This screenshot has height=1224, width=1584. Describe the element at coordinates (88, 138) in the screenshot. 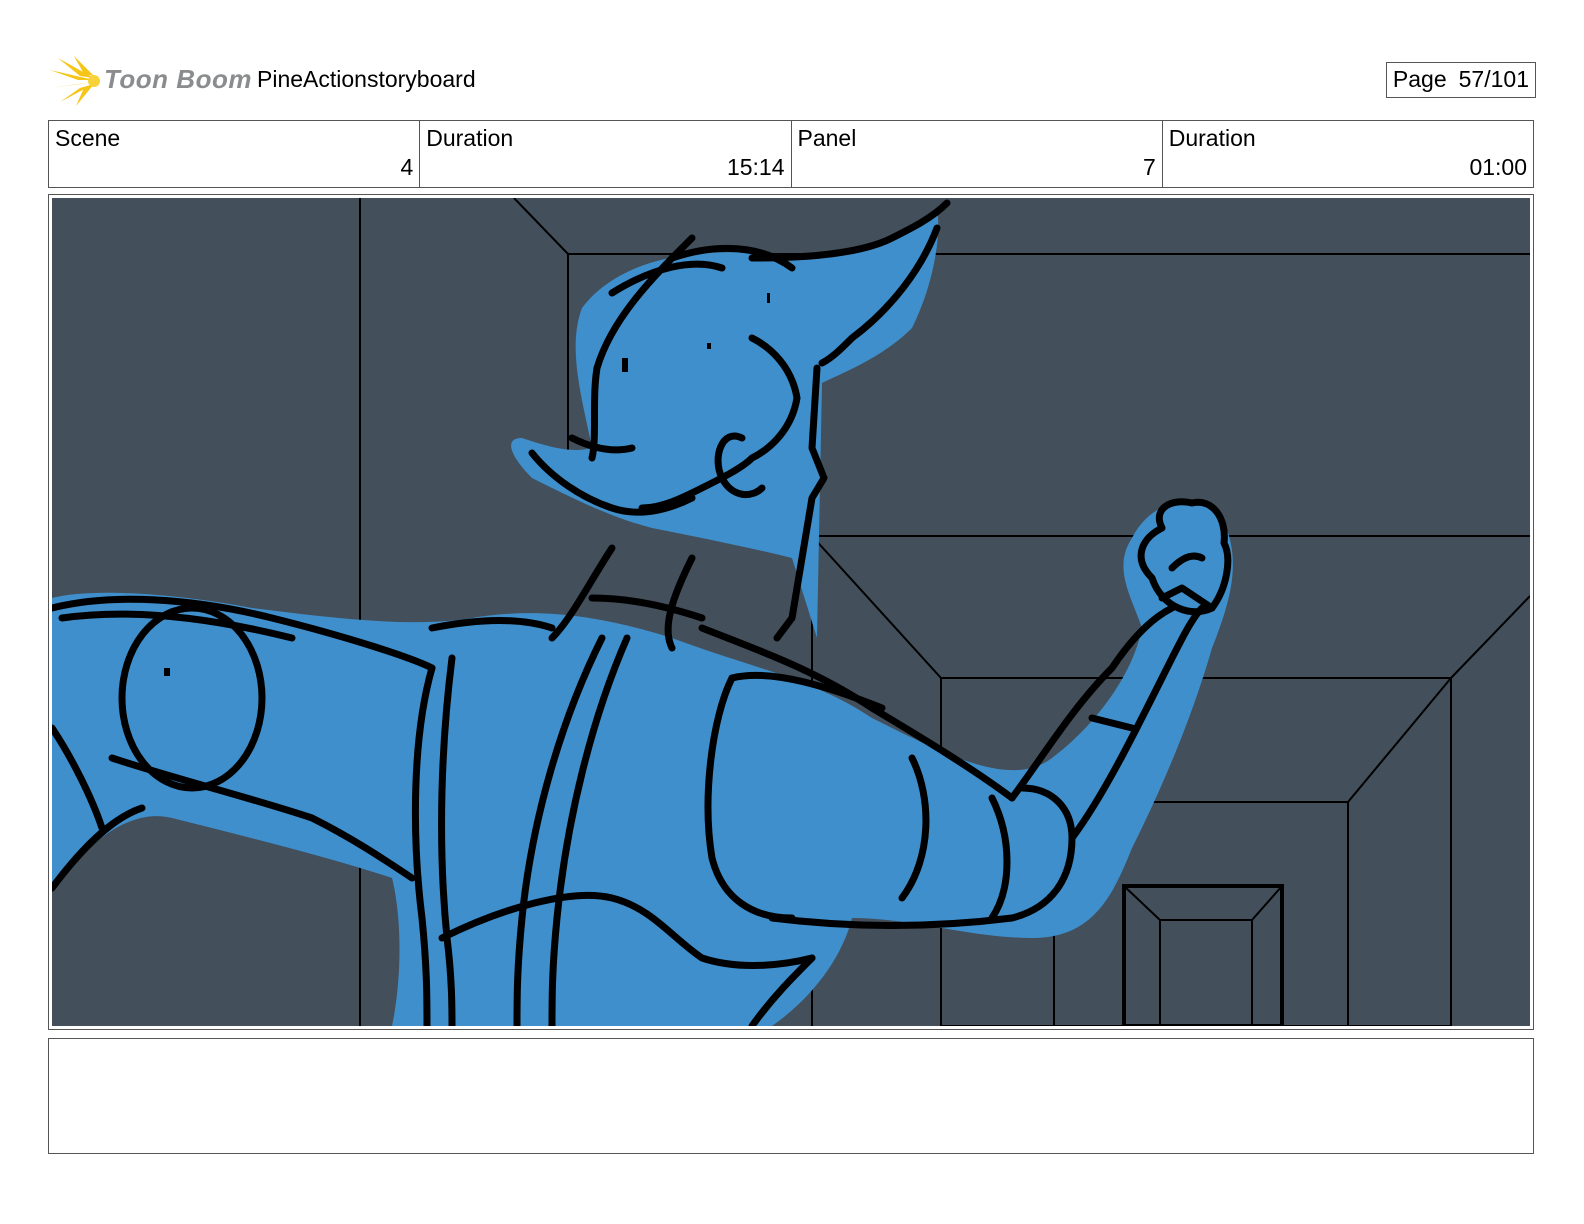

I see `scene-label: Scene` at that location.